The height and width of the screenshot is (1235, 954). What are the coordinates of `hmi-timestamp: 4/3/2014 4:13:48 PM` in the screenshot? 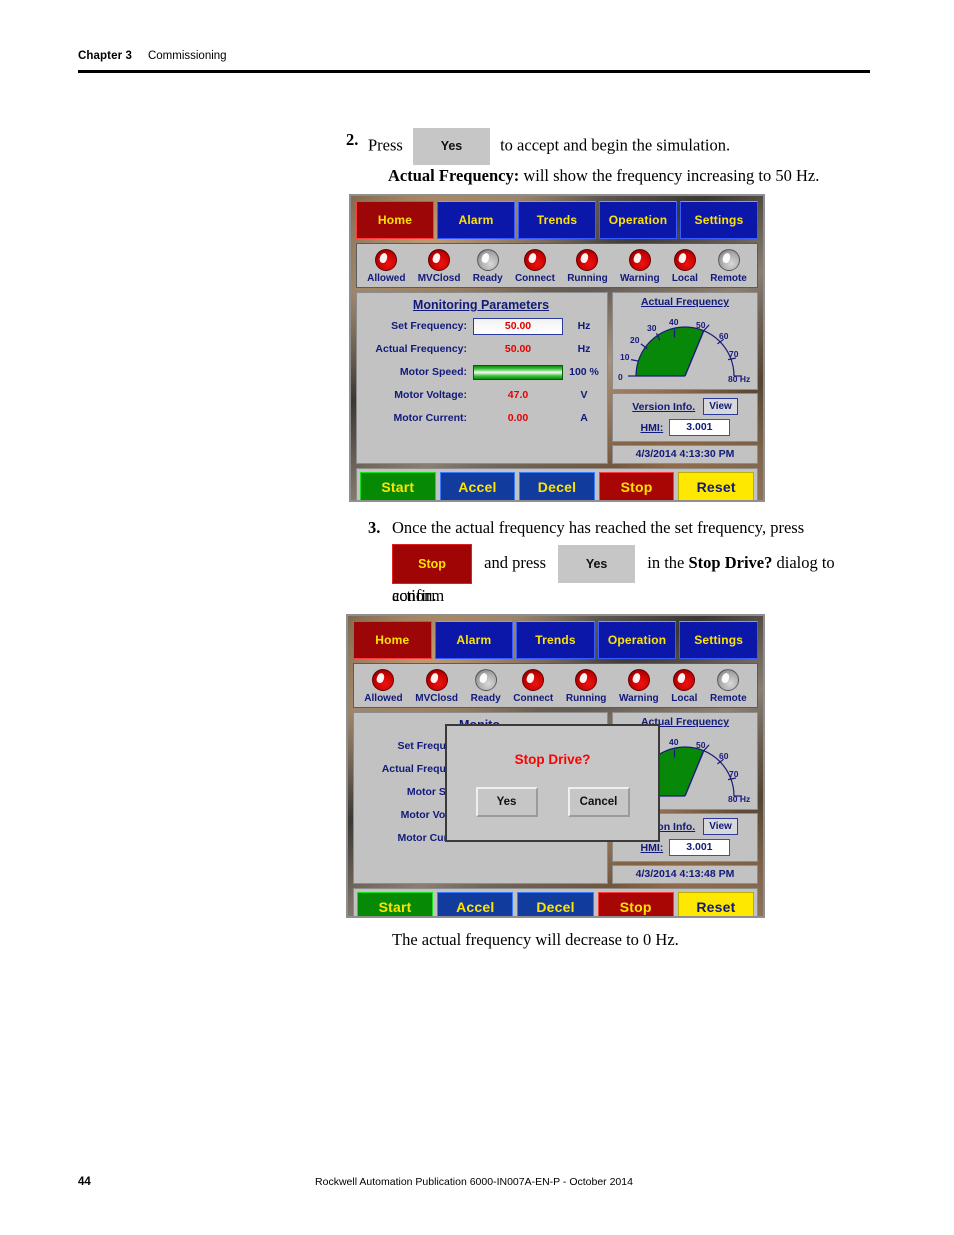 It's located at (685, 874).